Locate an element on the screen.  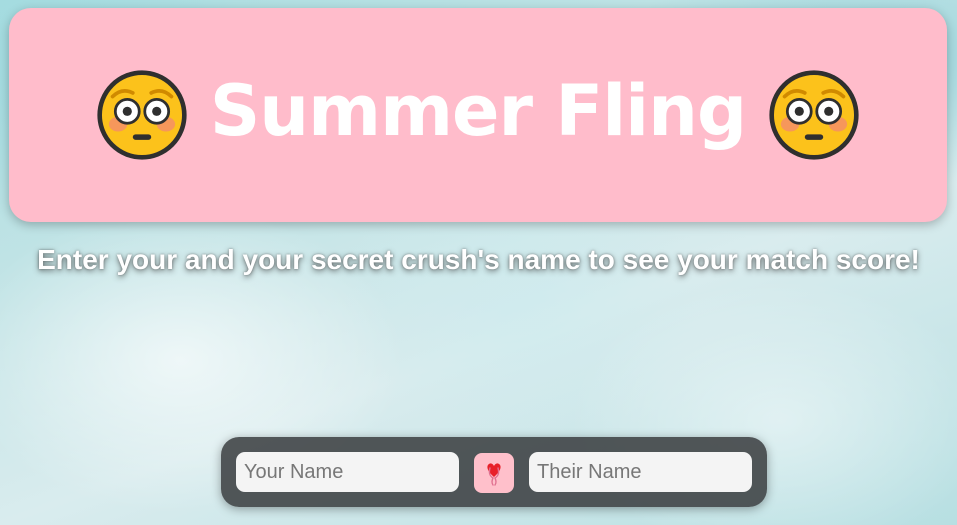
match-button is located at coordinates (494, 473).